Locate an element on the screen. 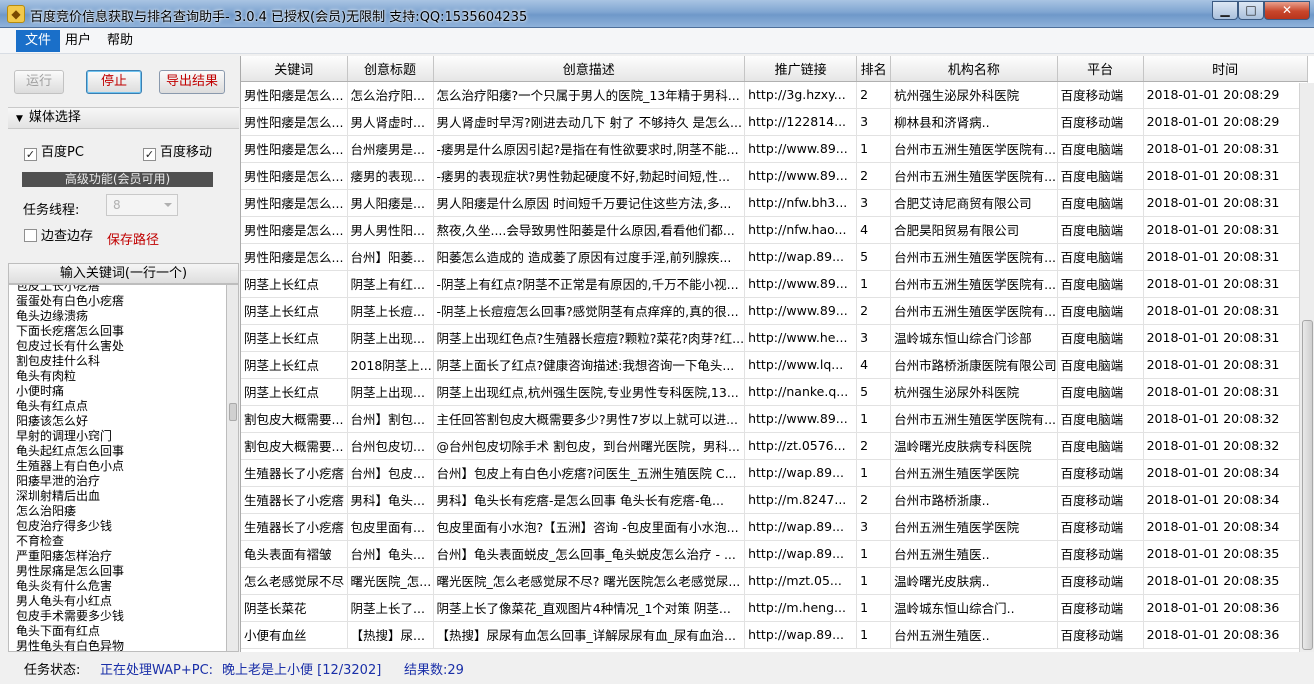 This screenshot has height=684, width=1314. col-keyword-cell: 小便有血丝 is located at coordinates (294, 635).